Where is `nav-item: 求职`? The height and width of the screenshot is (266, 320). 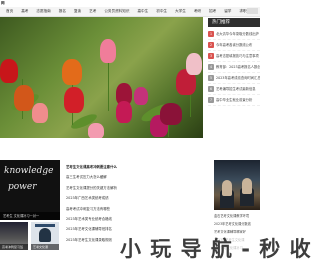
nav-item: 求职 is located at coordinates (242, 11).